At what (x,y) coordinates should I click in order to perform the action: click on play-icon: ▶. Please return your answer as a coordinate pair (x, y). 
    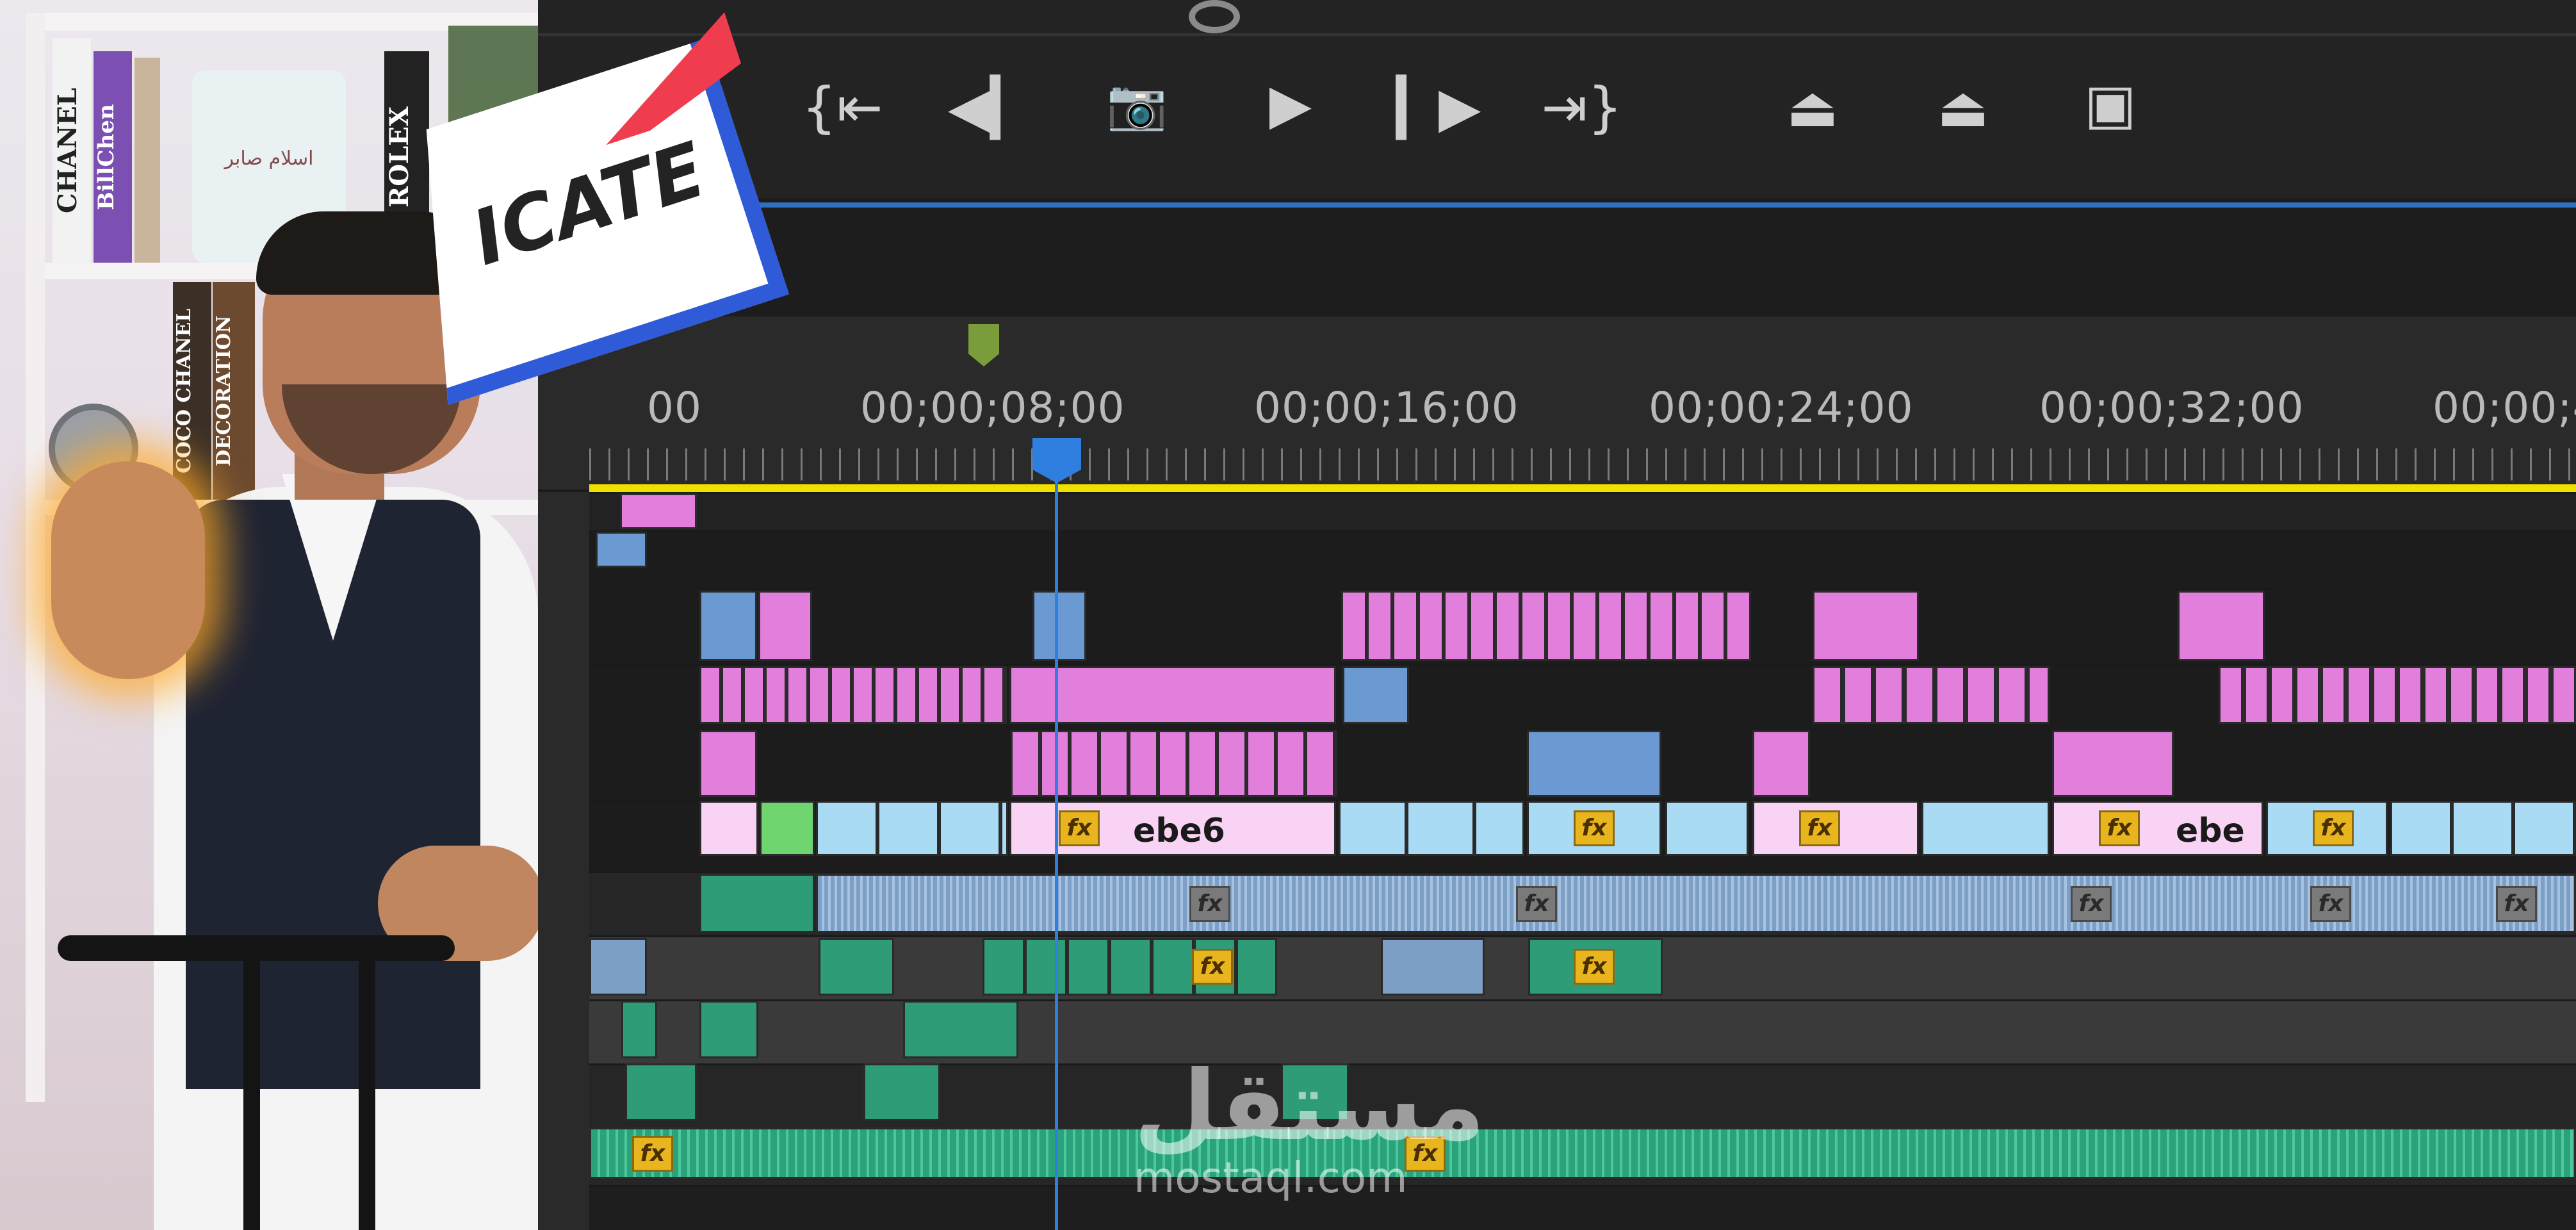
    Looking at the image, I should click on (1290, 104).